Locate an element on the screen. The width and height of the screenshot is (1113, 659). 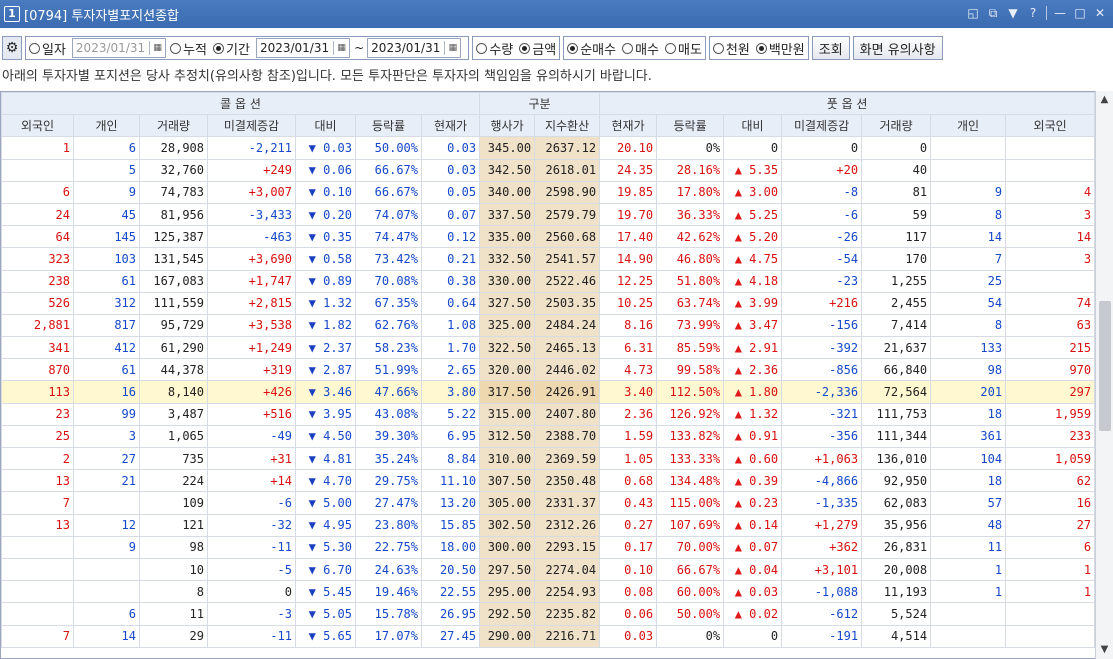
table-cell: 2426.91 is located at coordinates (567, 392).